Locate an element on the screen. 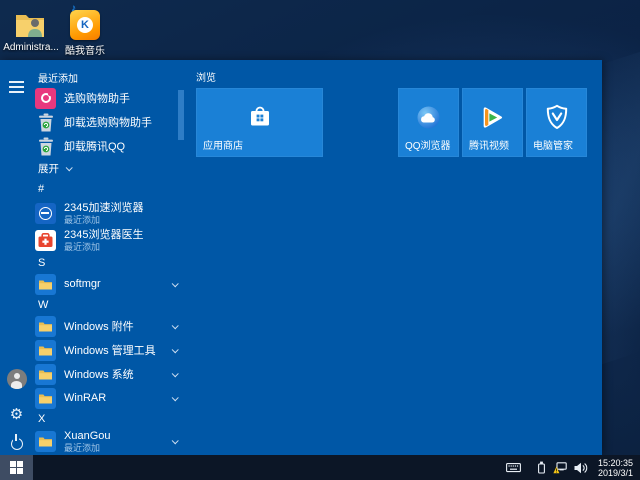 The width and height of the screenshot is (640, 480). hamburger-icon is located at coordinates (16, 87).